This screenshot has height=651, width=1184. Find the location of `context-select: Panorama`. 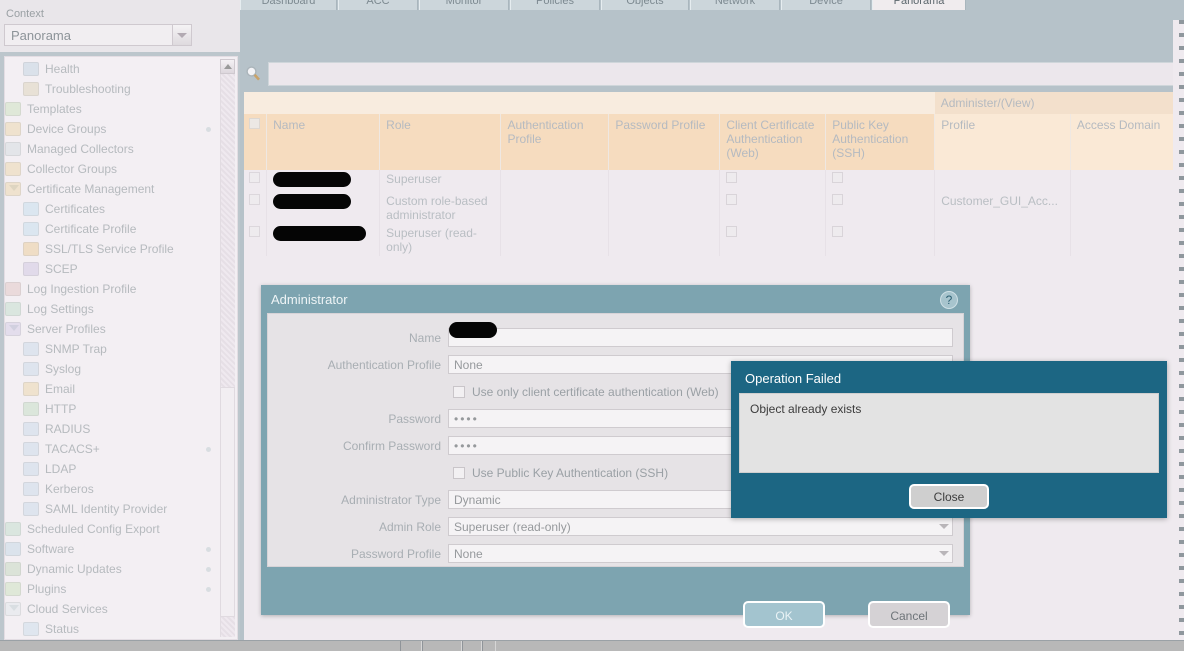

context-select: Panorama is located at coordinates (98, 35).